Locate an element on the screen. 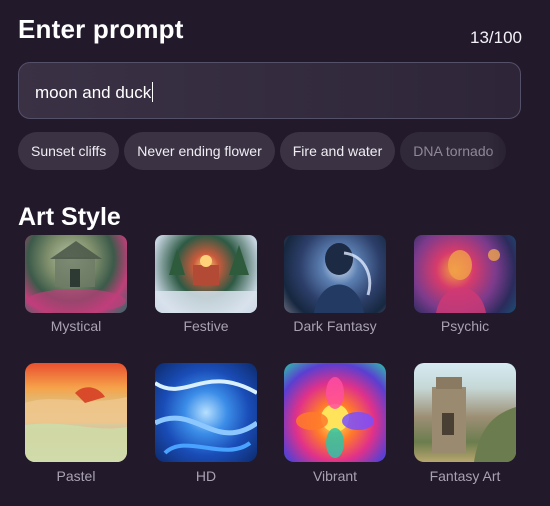  header: Enter prompt 13/100 is located at coordinates (270, 31).